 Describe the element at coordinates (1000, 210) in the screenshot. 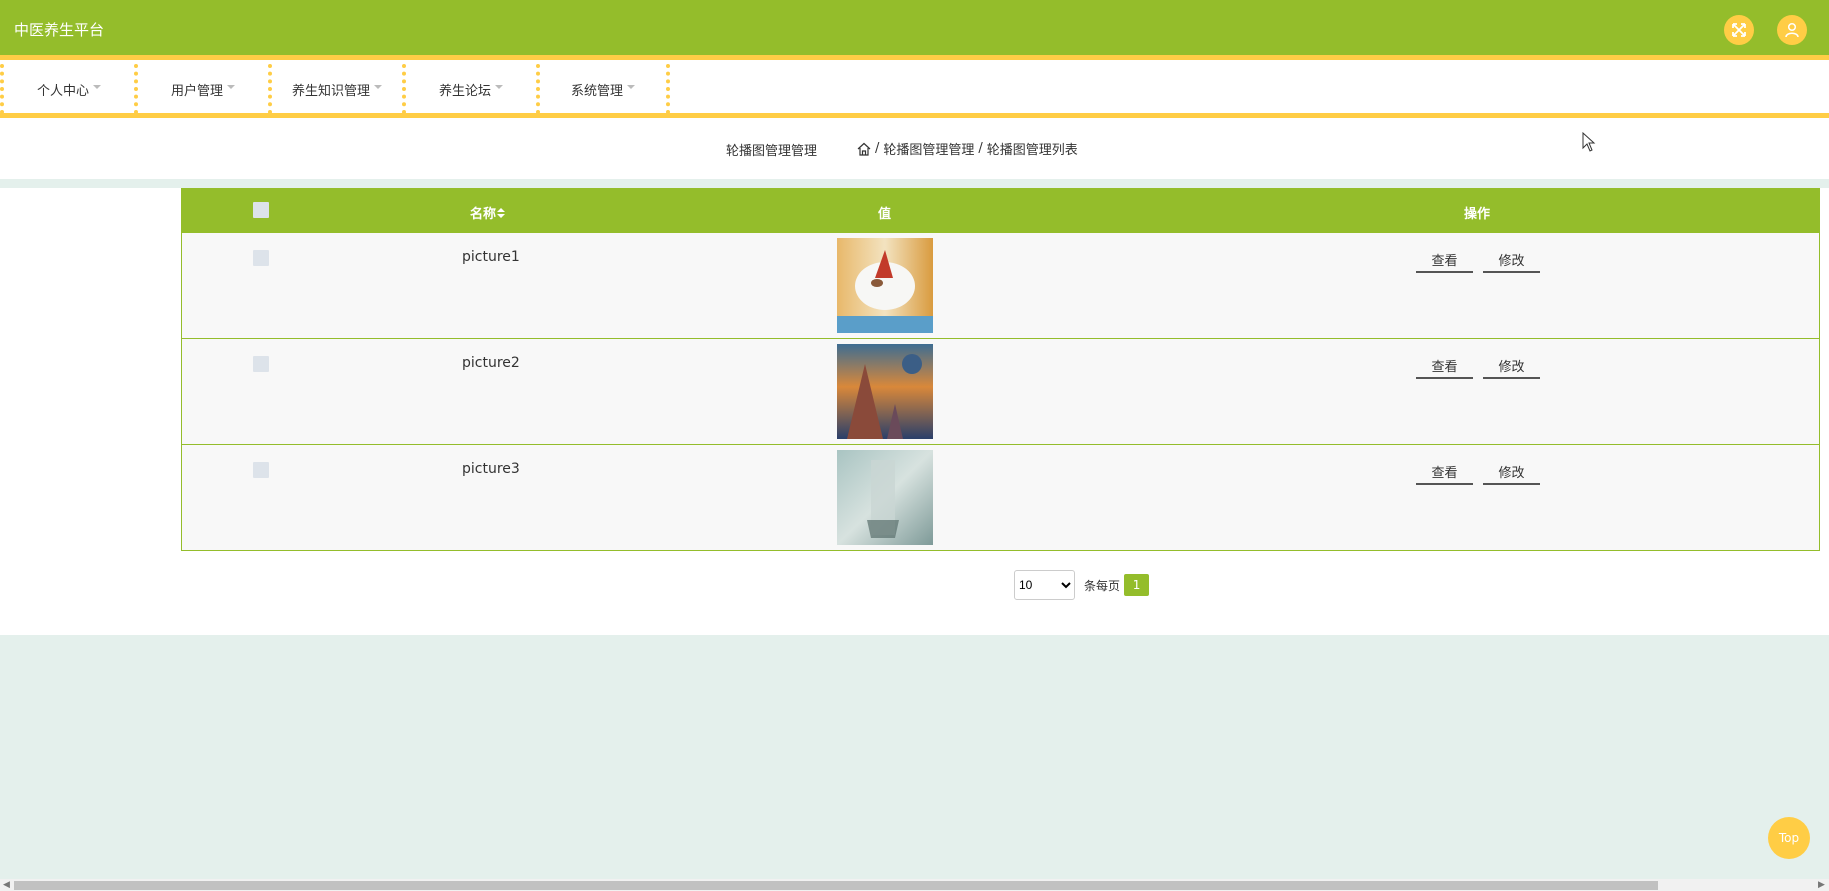

I see `table-header: 名称 值 操作` at that location.